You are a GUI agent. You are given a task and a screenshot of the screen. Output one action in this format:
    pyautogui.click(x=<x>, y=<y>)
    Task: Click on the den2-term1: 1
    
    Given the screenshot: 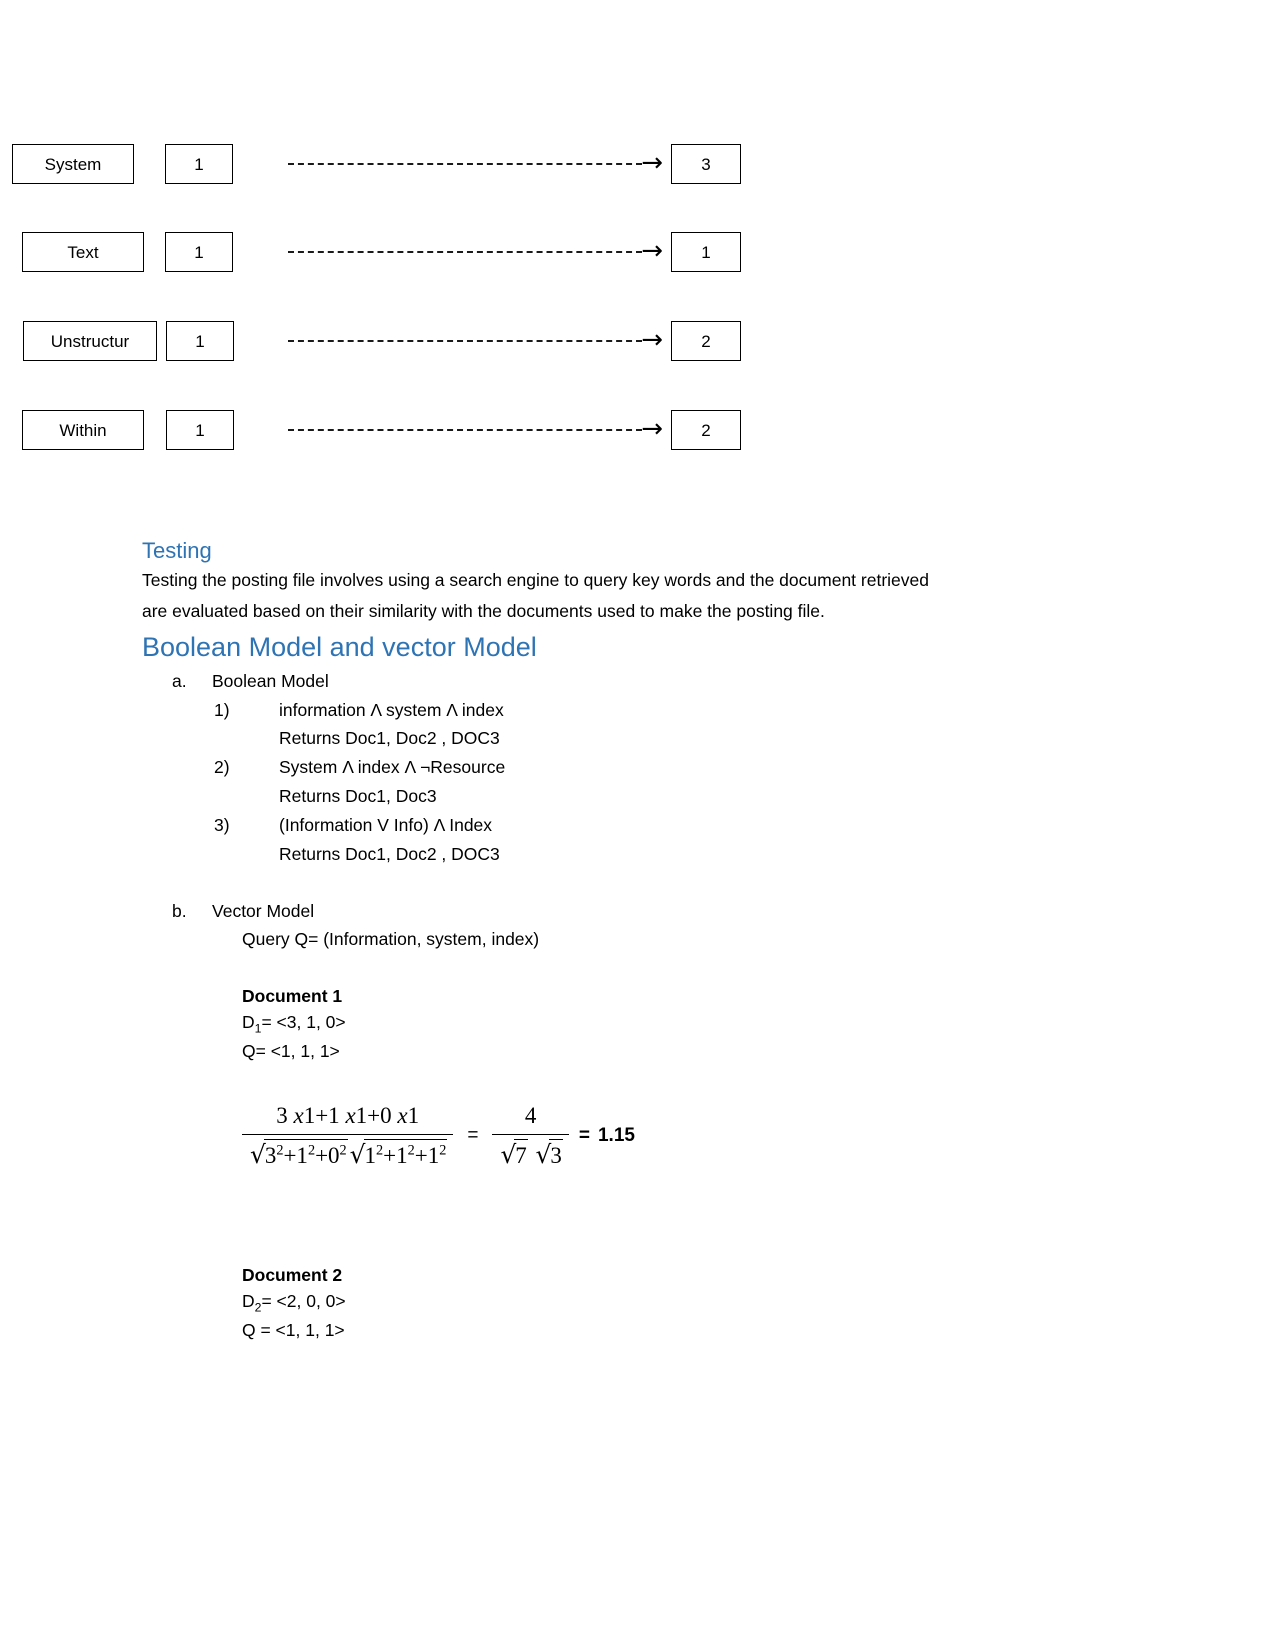 What is the action you would take?
    pyautogui.click(x=370, y=1156)
    